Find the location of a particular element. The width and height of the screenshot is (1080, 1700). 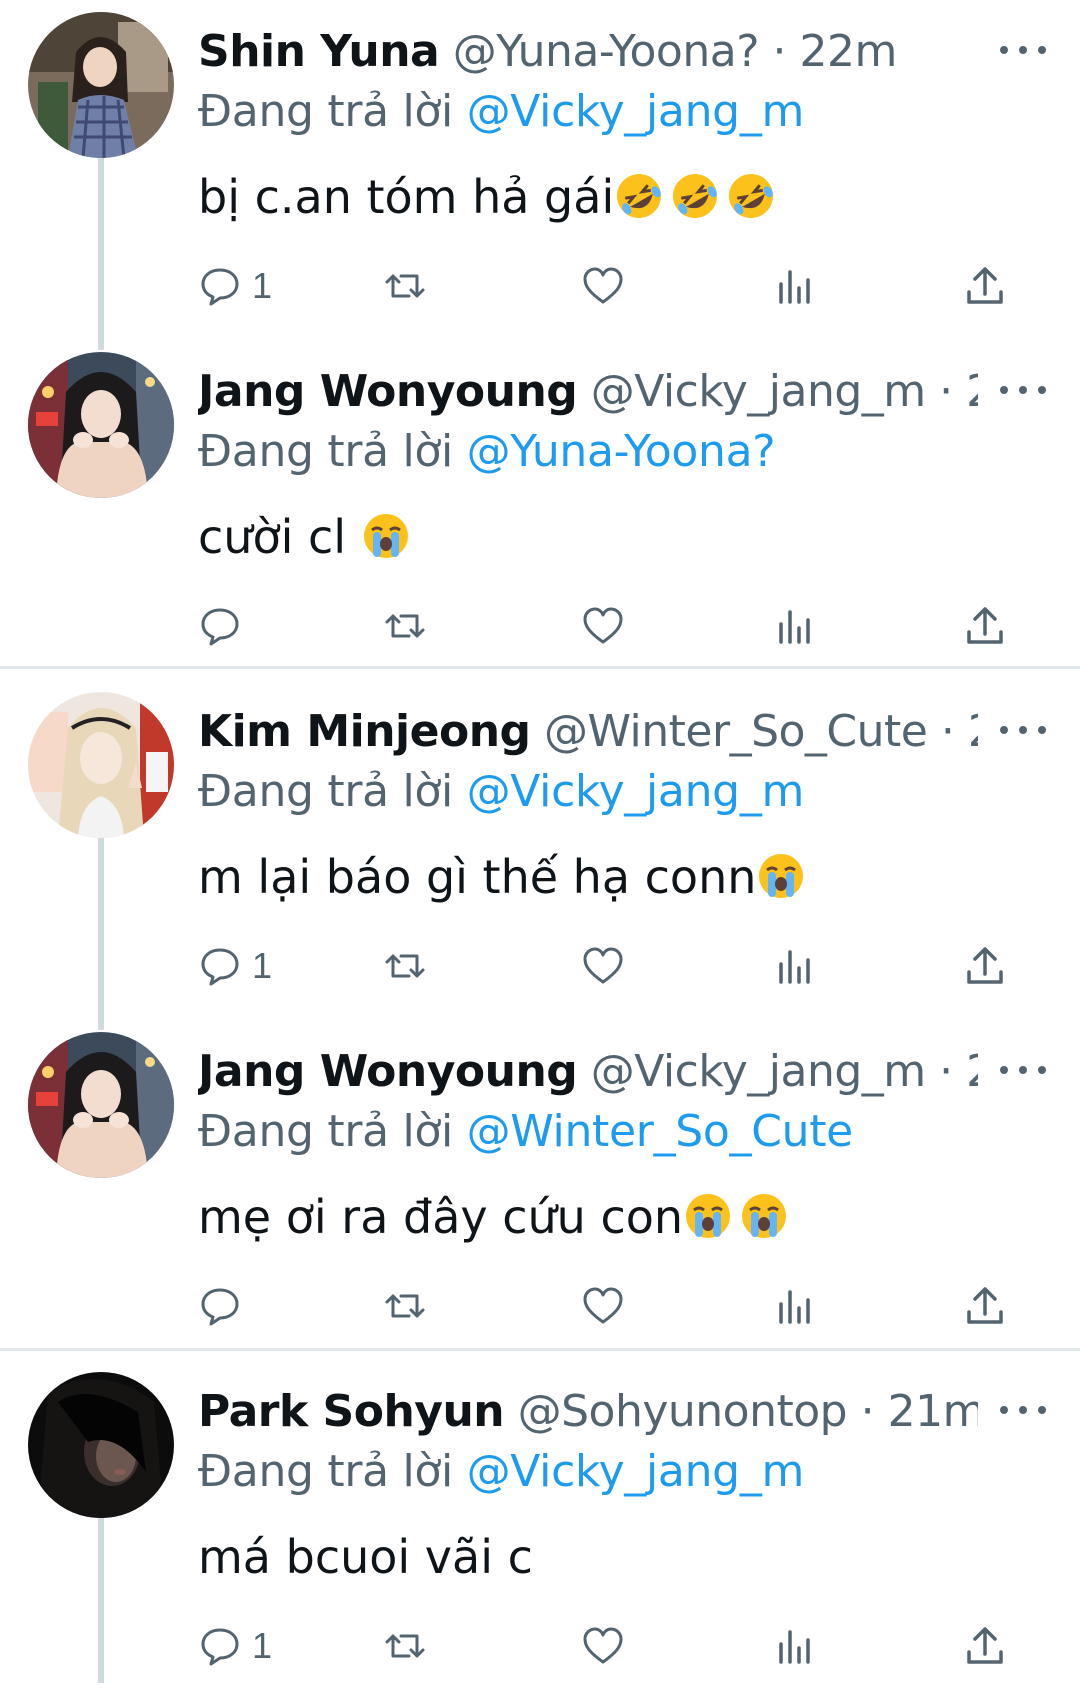

display-name: Park Sohyun is located at coordinates (351, 1411).